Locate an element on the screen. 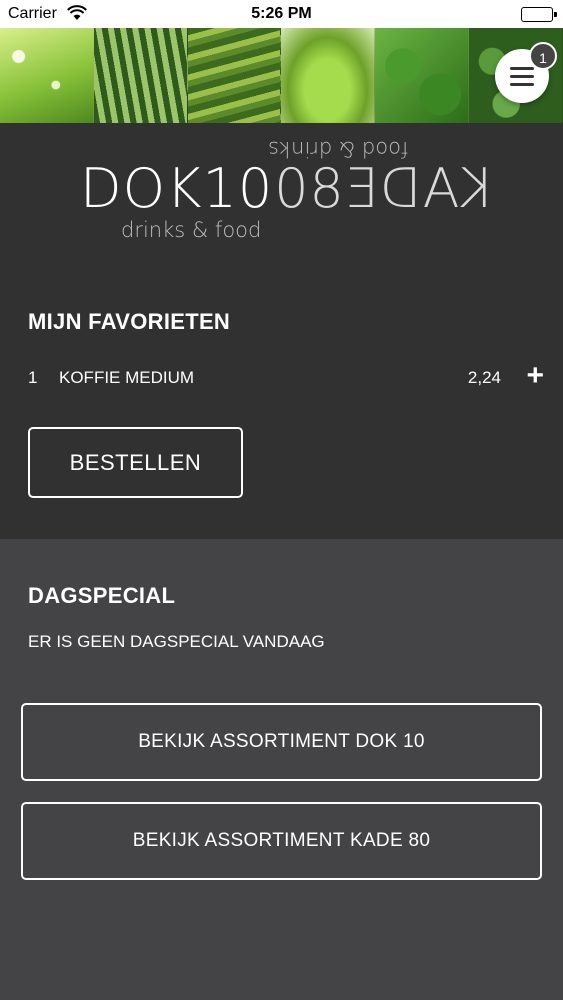  clock: 5:26 PM is located at coordinates (281, 13).